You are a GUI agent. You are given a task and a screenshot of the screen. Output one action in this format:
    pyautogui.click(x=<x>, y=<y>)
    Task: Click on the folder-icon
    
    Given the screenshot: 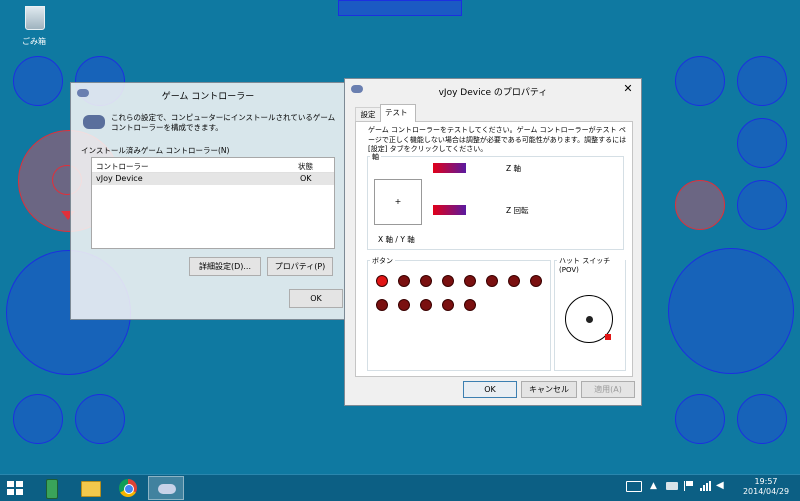 What is the action you would take?
    pyautogui.click(x=91, y=489)
    